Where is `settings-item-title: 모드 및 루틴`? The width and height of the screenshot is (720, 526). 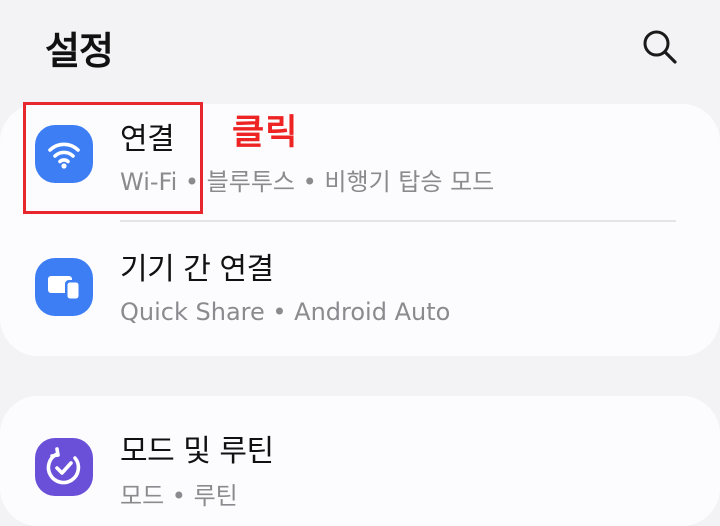
settings-item-title: 모드 및 루틴 is located at coordinates (197, 451).